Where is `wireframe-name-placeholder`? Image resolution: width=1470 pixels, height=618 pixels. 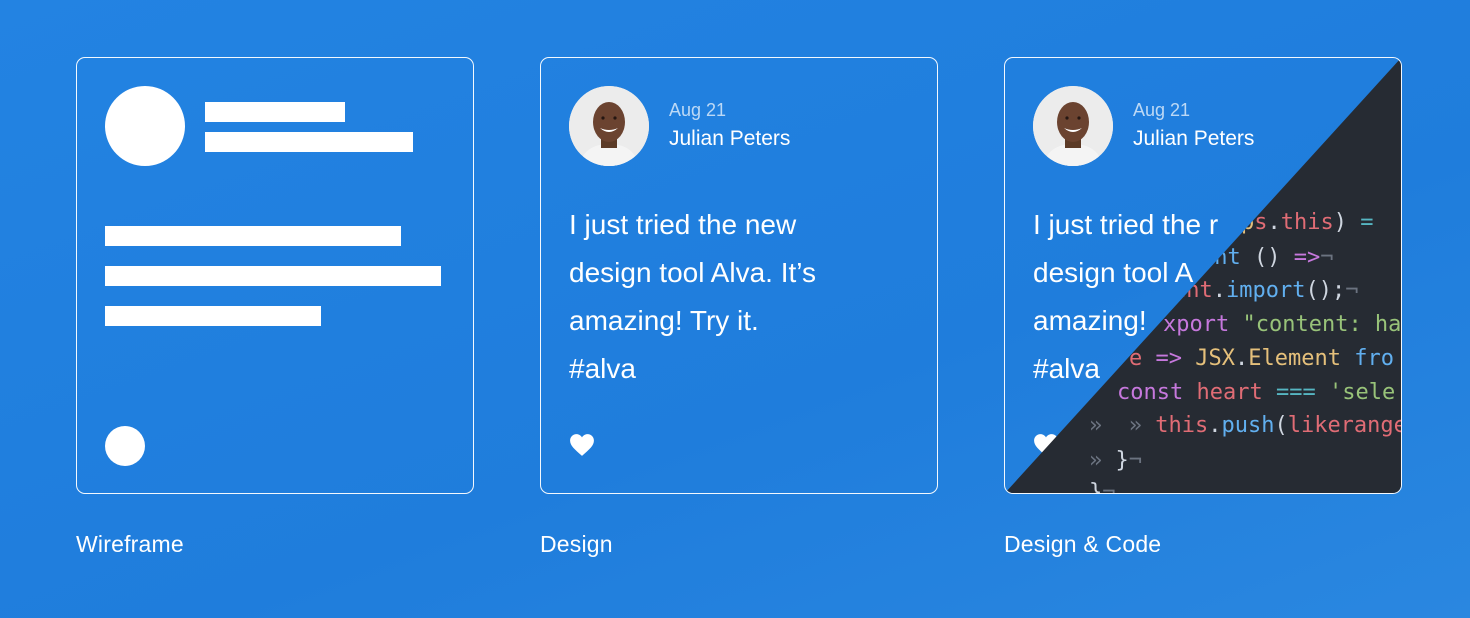
wireframe-name-placeholder is located at coordinates (309, 142).